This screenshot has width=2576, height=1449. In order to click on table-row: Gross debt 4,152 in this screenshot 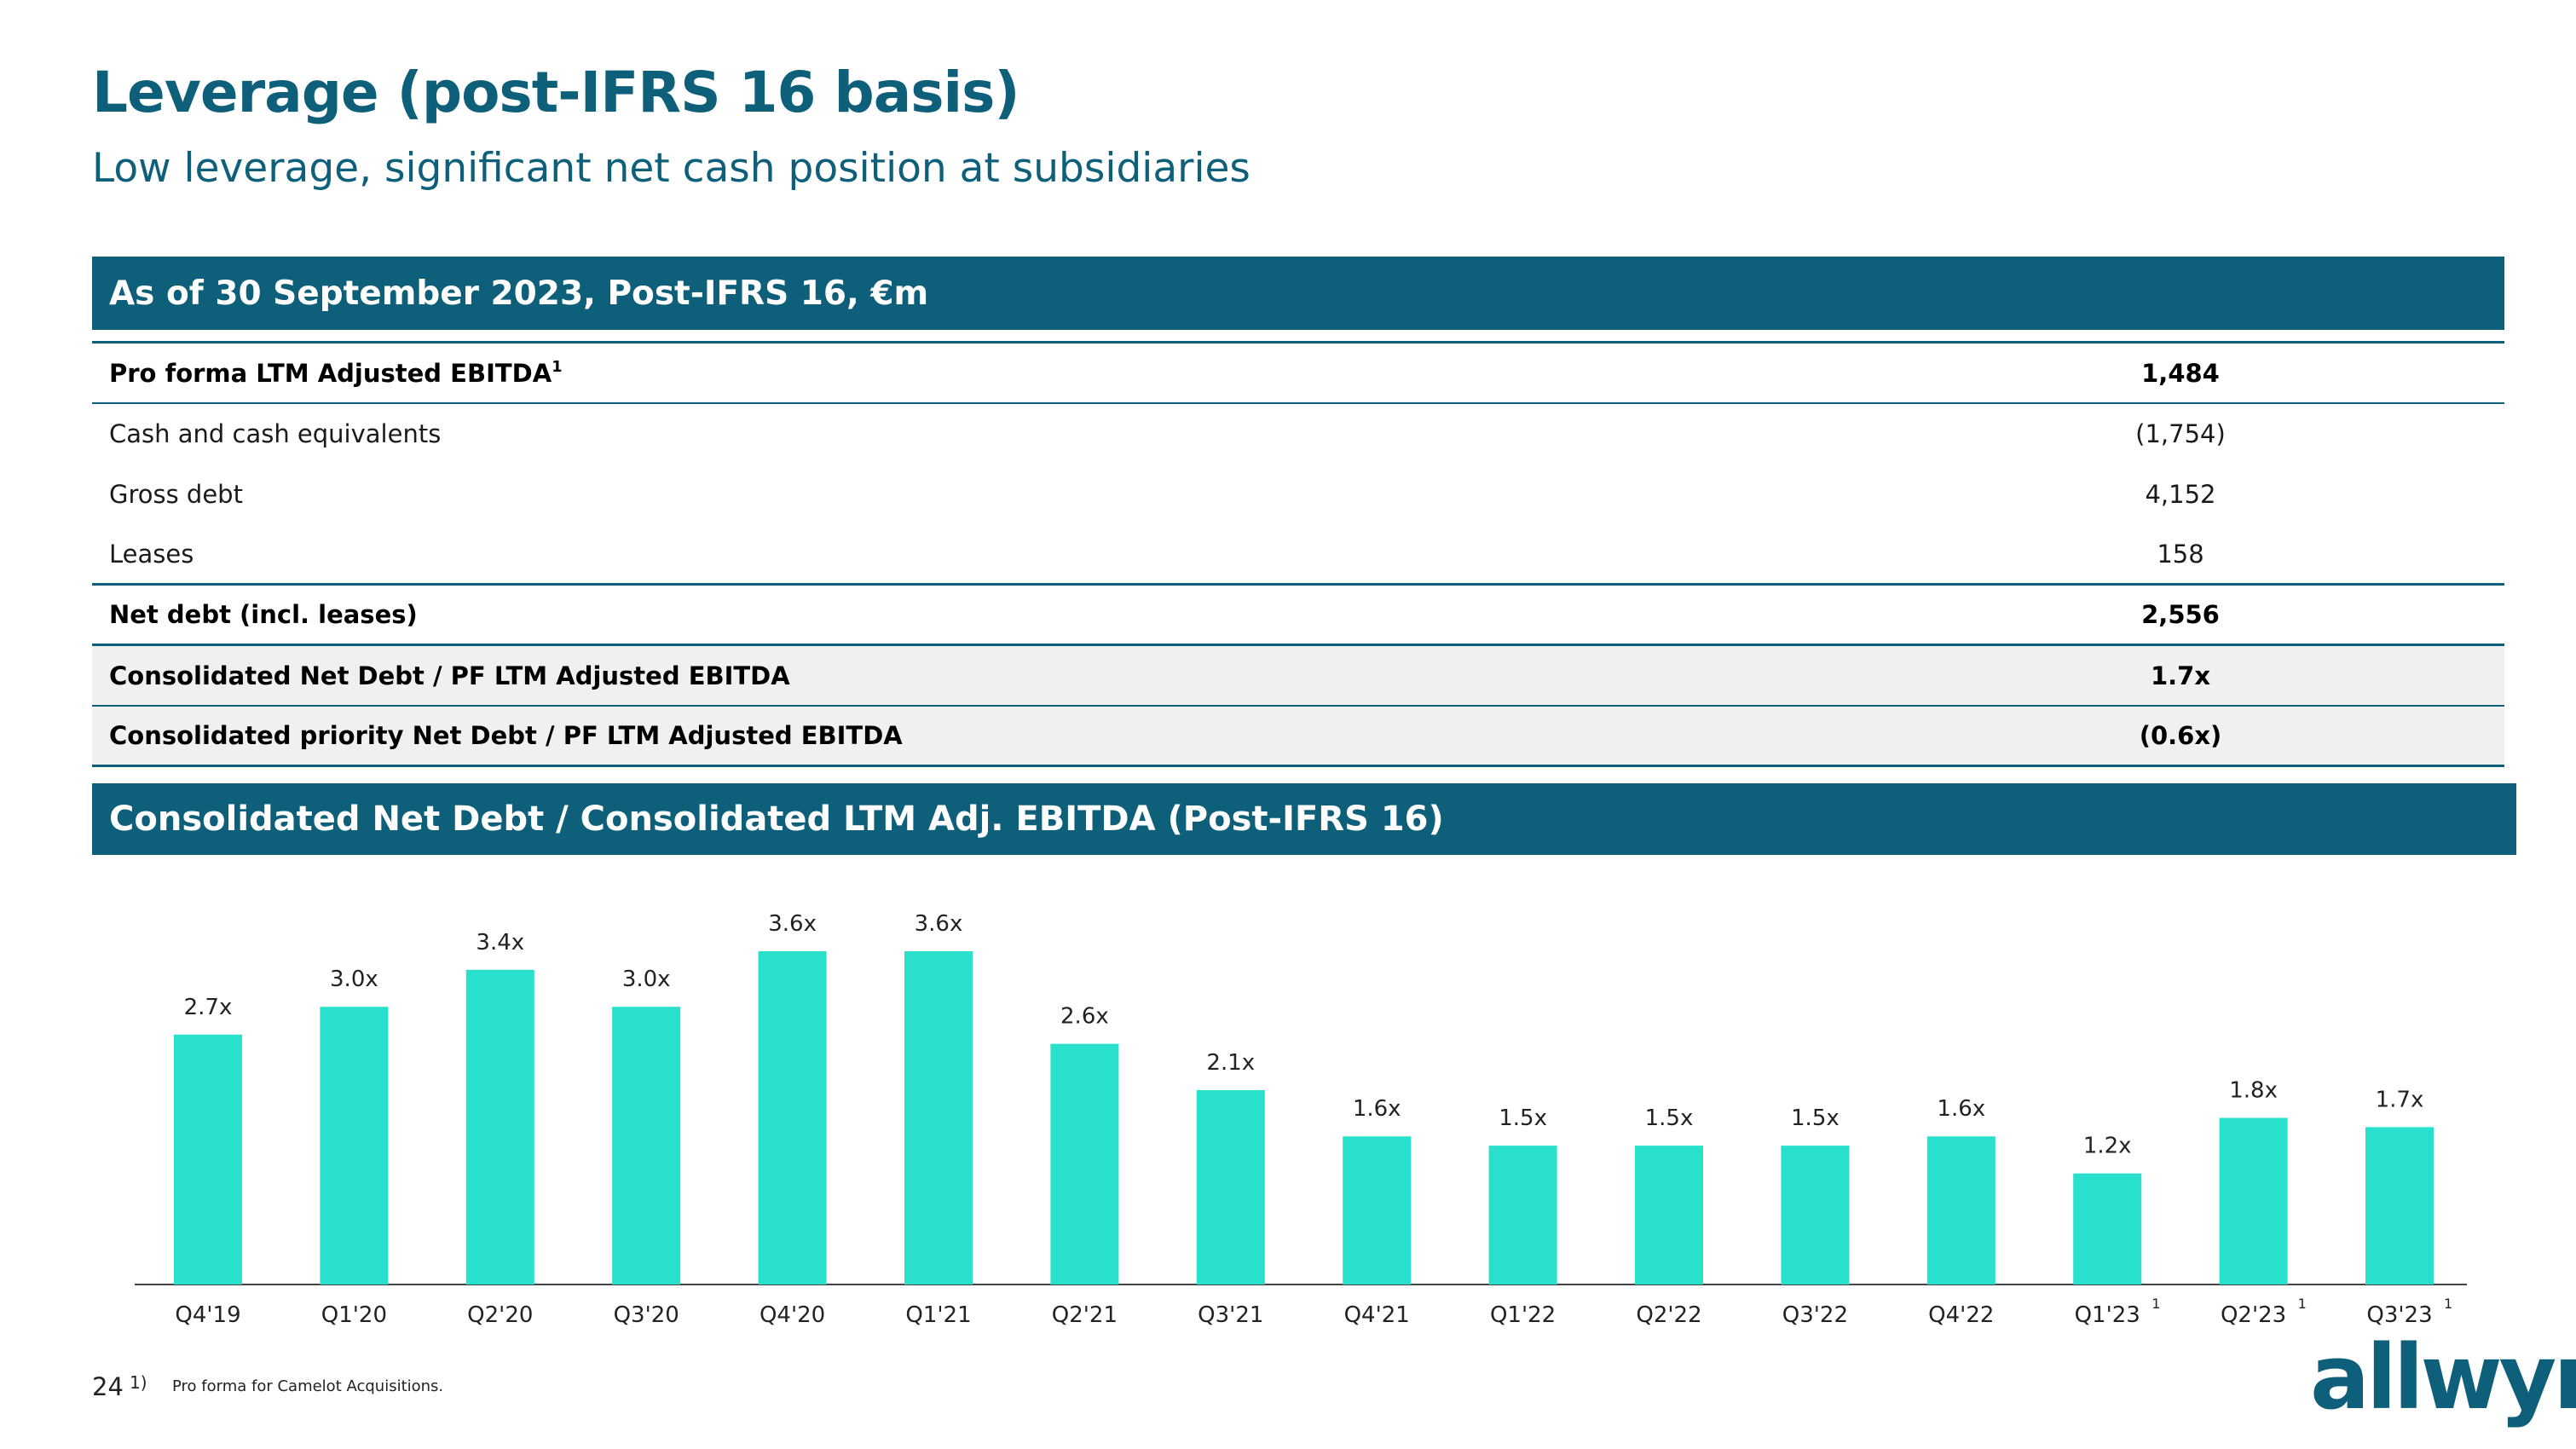, I will do `click(1298, 495)`.